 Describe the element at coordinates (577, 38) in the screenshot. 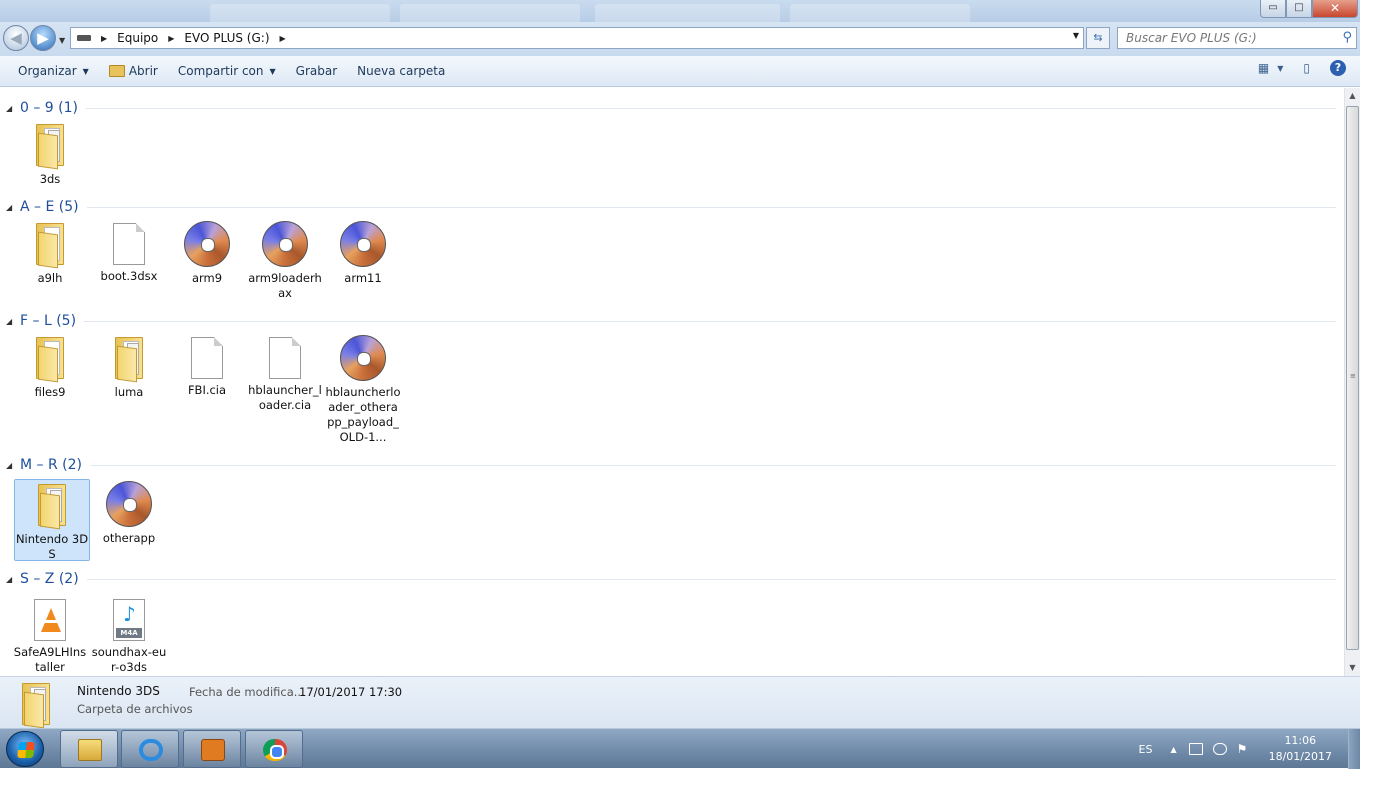

I see `address-bar: ▶ Equipo ▶ EVO PLUS (G:) ▶ ▼` at that location.